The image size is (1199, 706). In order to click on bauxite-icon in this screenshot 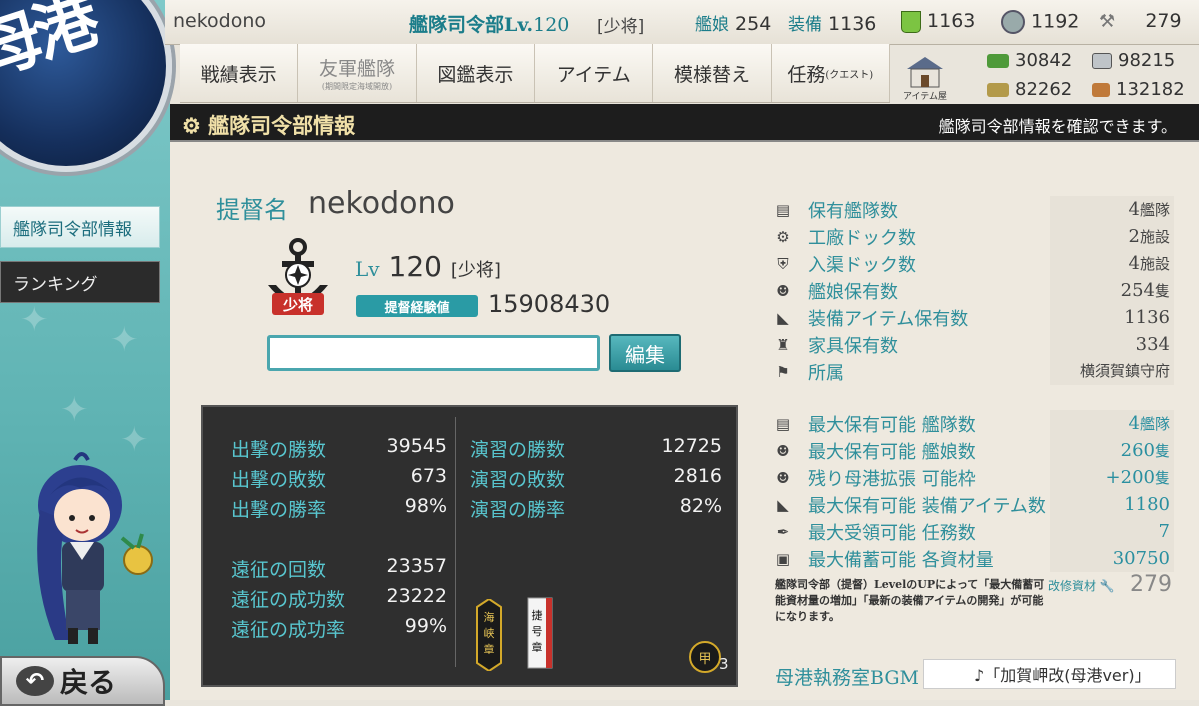, I will do `click(1101, 90)`.